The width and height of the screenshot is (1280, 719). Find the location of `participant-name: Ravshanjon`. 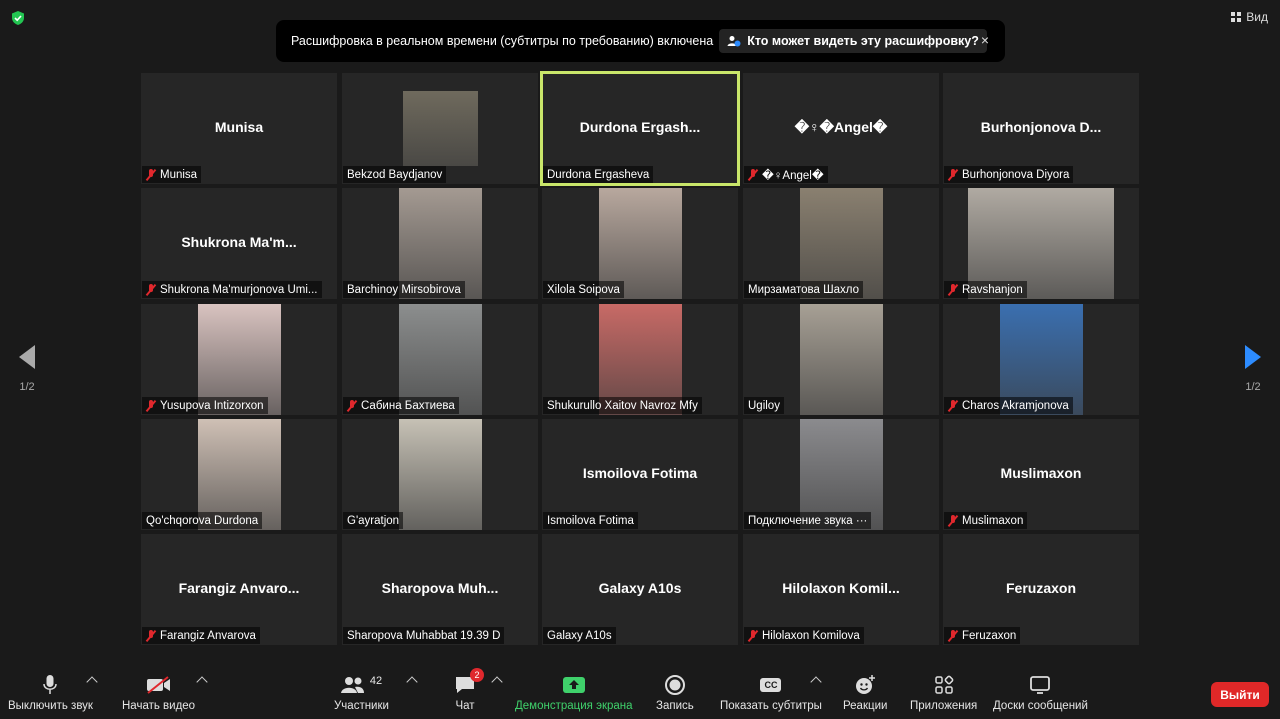

participant-name: Ravshanjon is located at coordinates (992, 289).